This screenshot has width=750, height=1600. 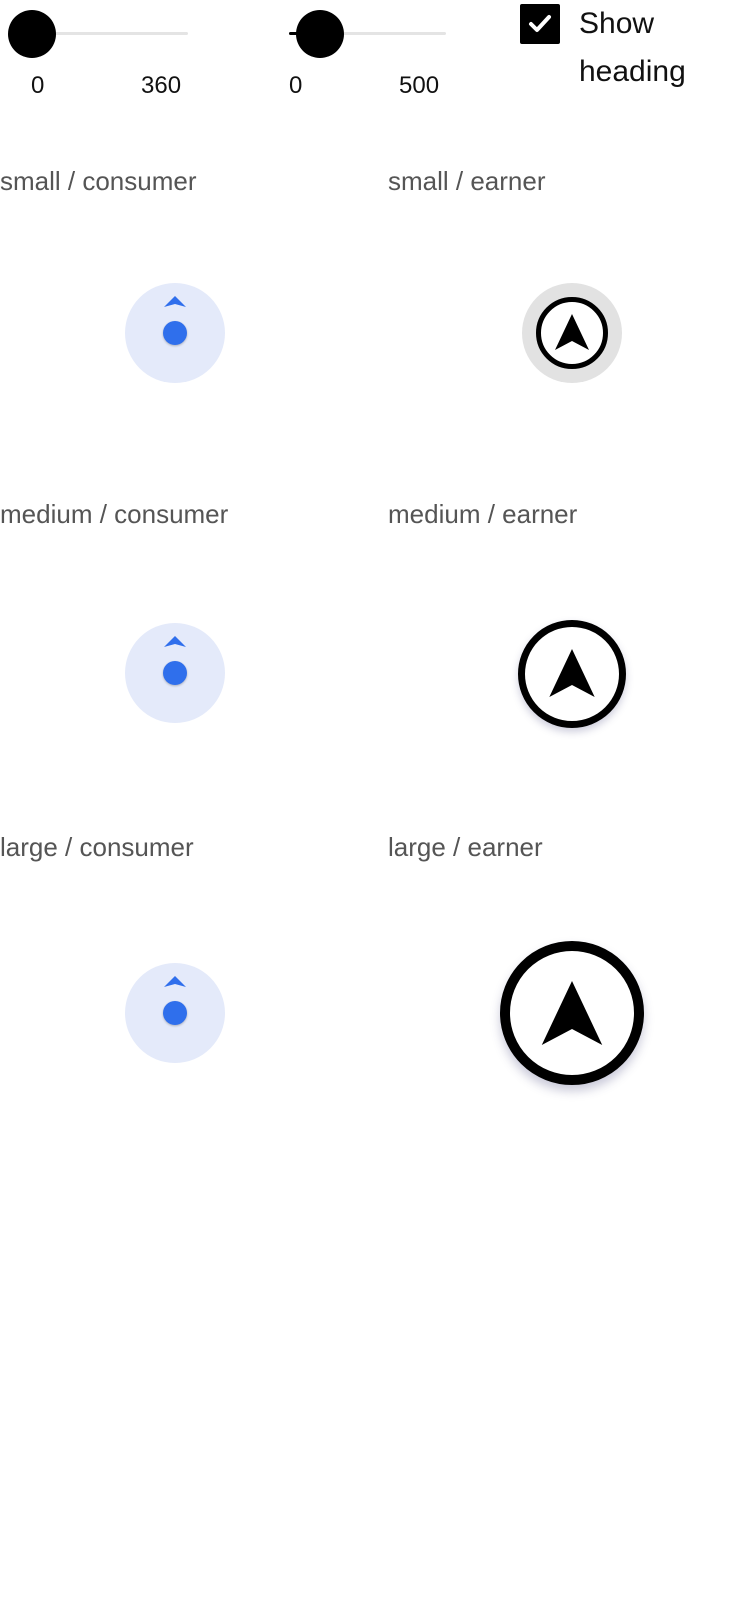 What do you see at coordinates (97, 847) in the screenshot?
I see `large-consumer-label: large / consumer` at bounding box center [97, 847].